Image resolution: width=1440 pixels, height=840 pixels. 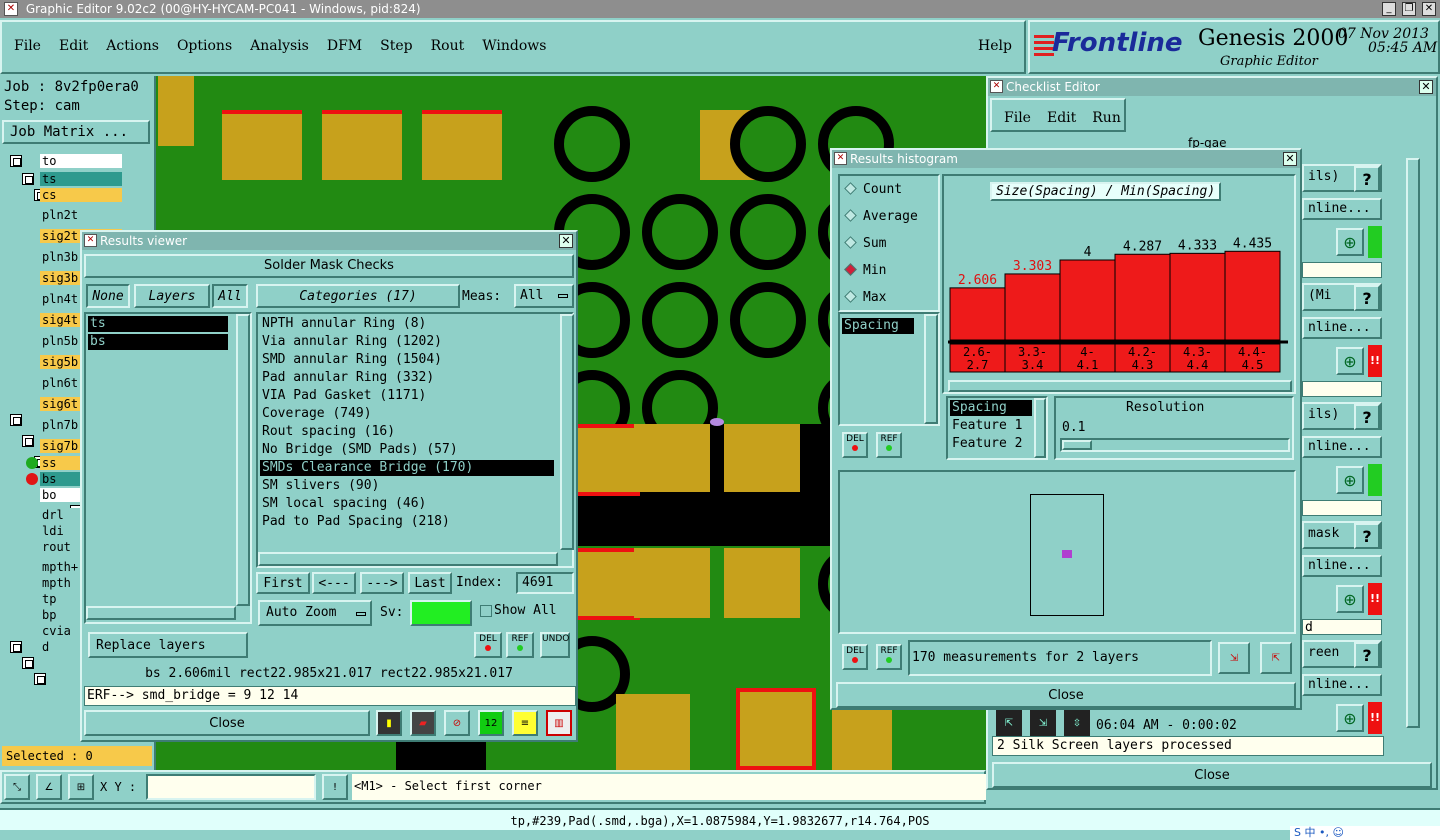 What do you see at coordinates (1061, 120) in the screenshot?
I see `checklist-menu-edit: Edit` at bounding box center [1061, 120].